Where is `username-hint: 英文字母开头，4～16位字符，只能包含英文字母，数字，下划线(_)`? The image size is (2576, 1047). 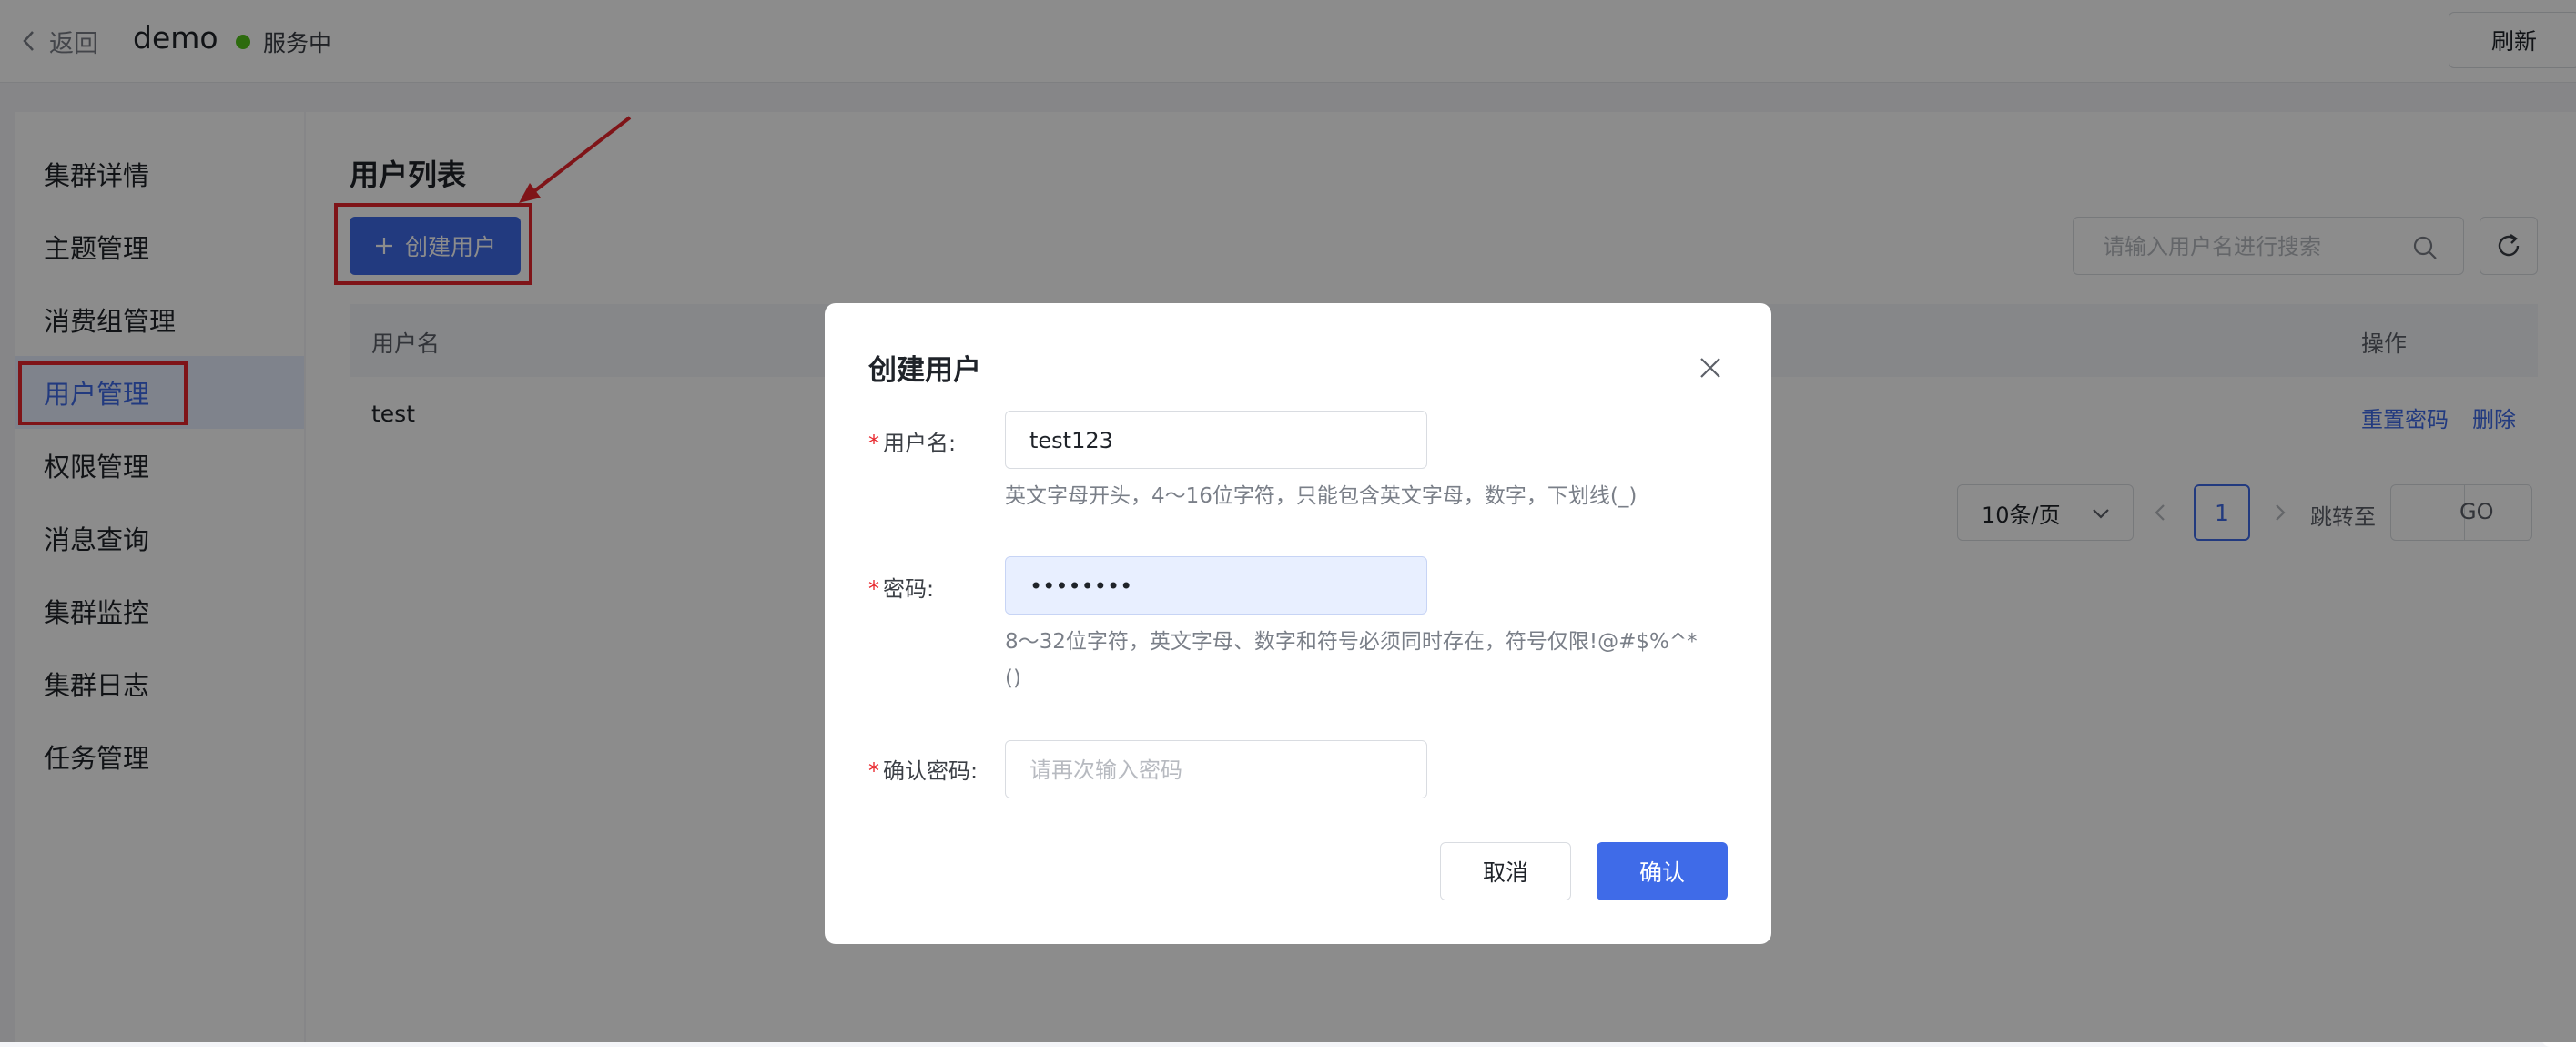 username-hint: 英文字母开头，4～16位字符，只能包含英文字母，数字，下划线(_) is located at coordinates (1321, 496).